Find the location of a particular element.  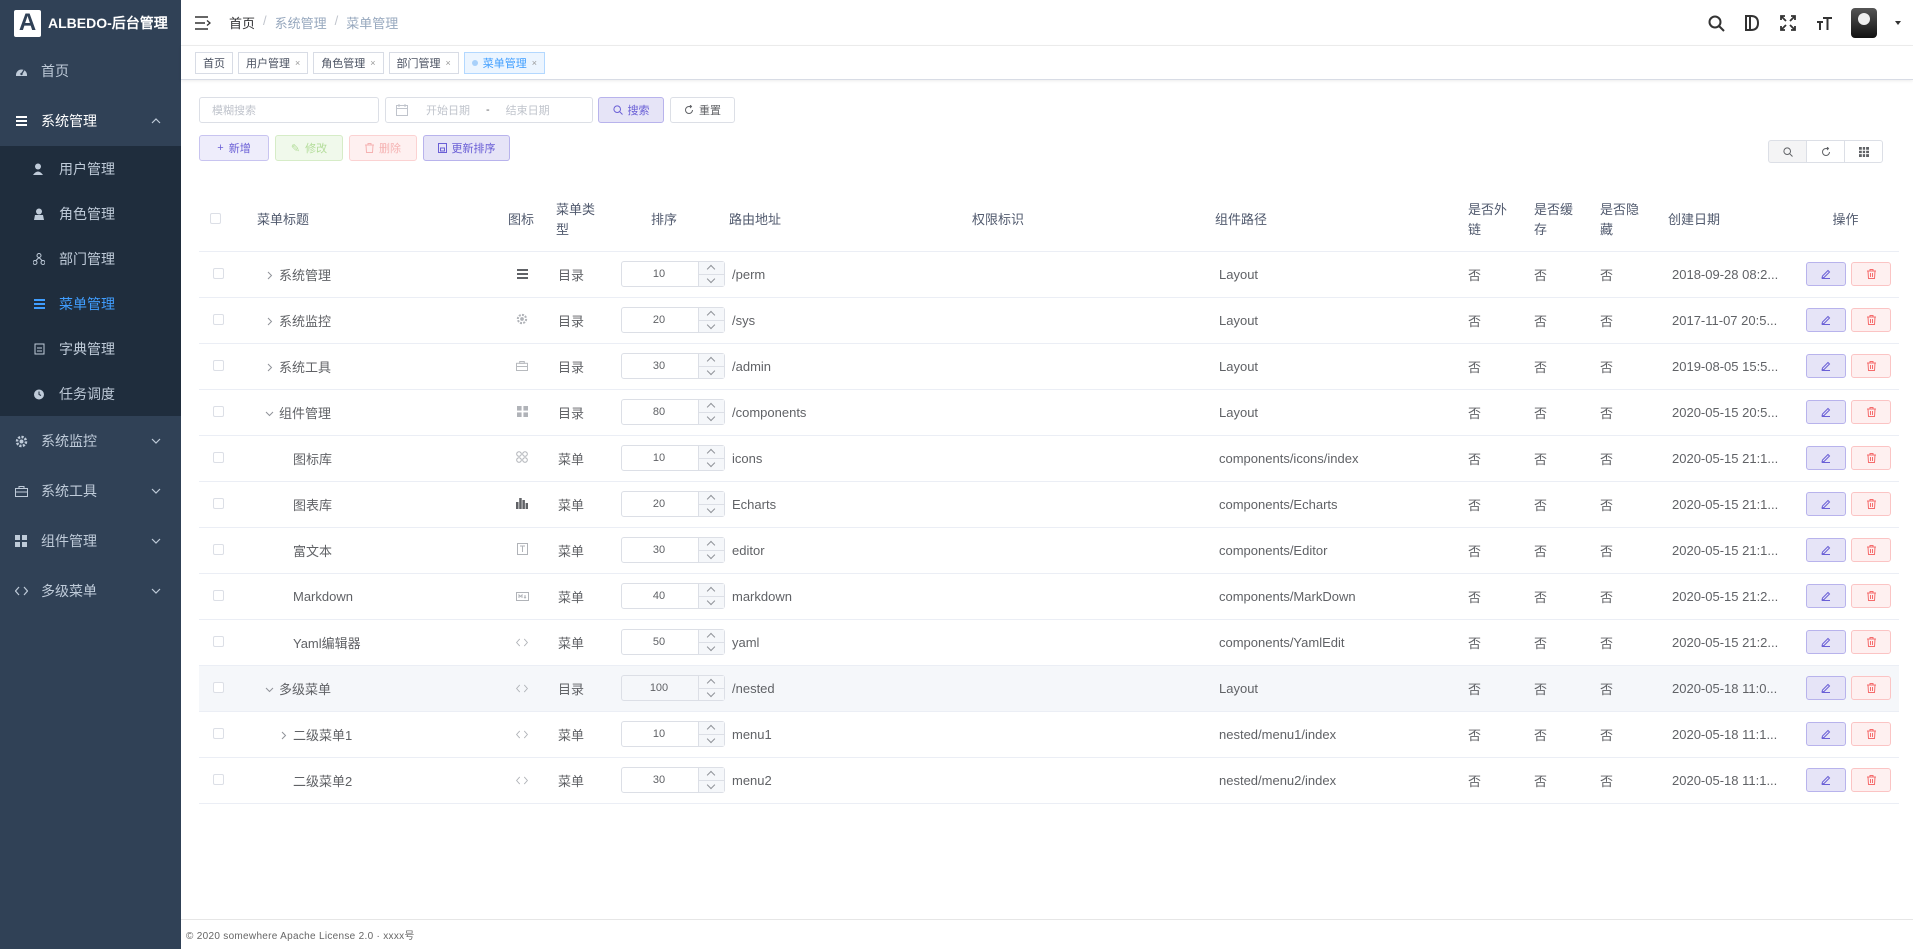

sort-stepper: 40 is located at coordinates (673, 596).